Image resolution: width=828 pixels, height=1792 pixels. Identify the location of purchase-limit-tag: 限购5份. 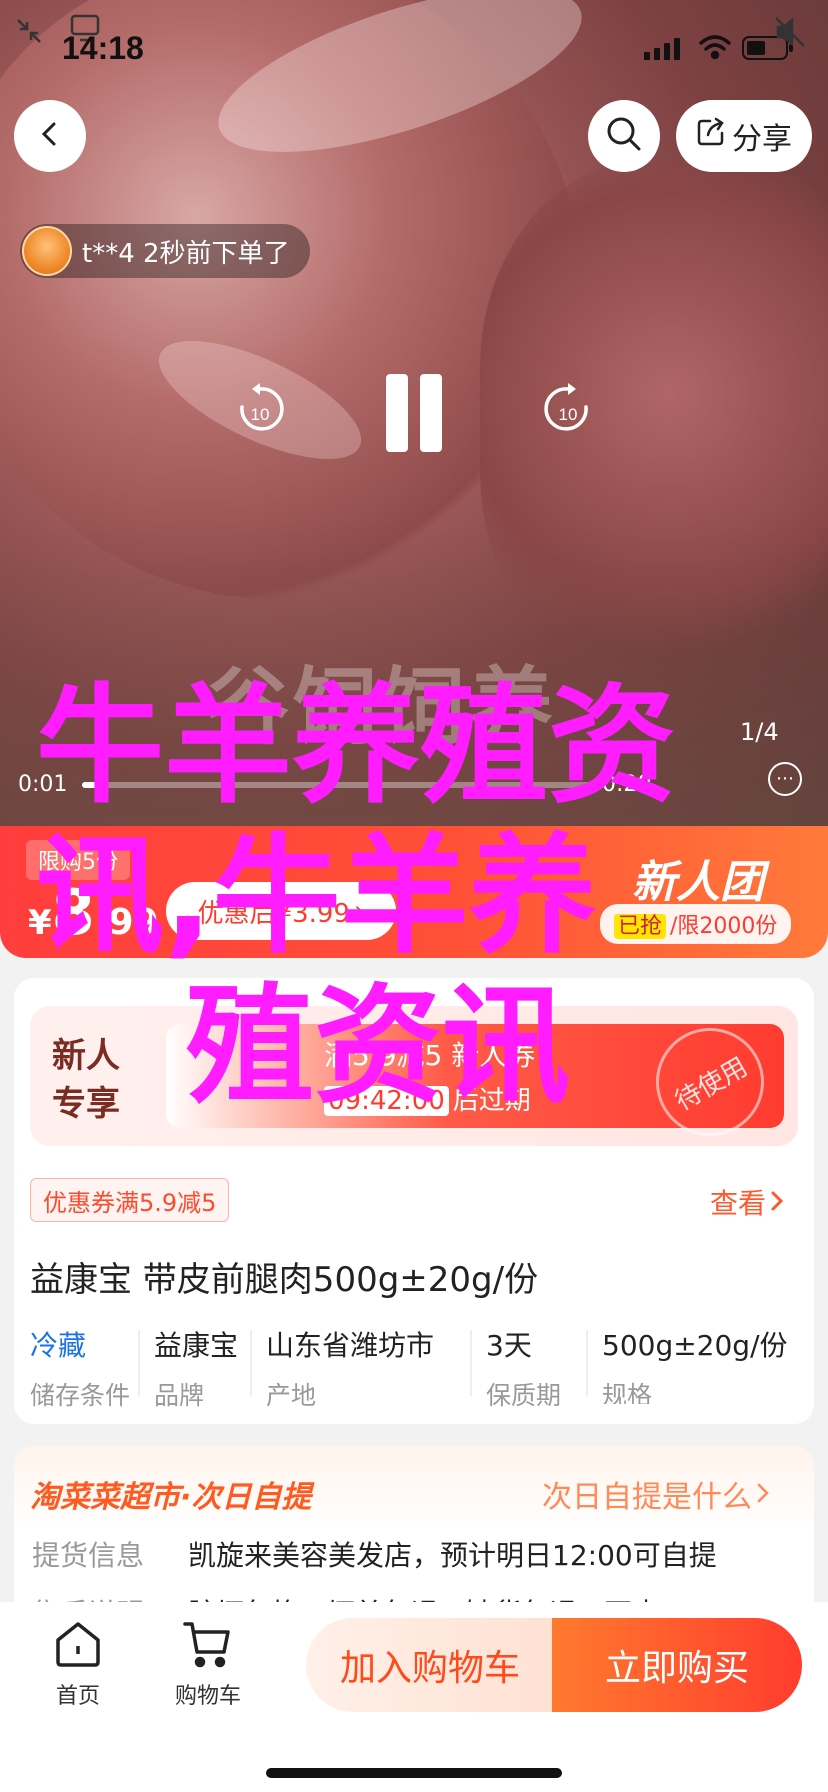
(78, 860).